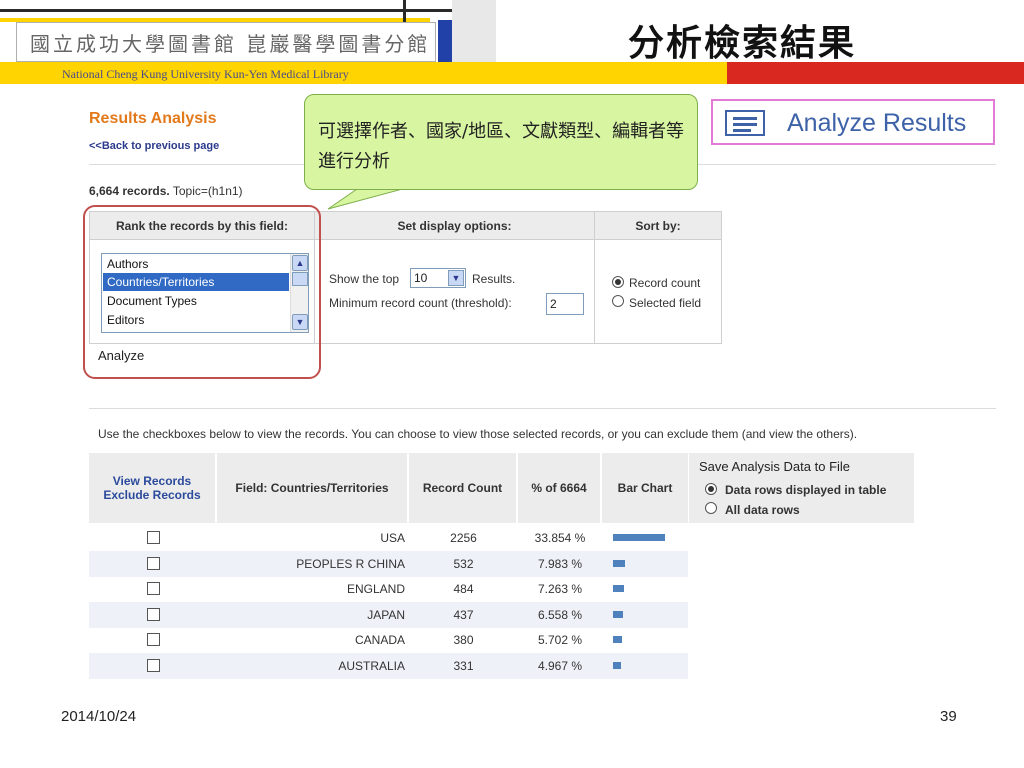  I want to click on view-exclude-header: View Records Exclude Records, so click(153, 488).